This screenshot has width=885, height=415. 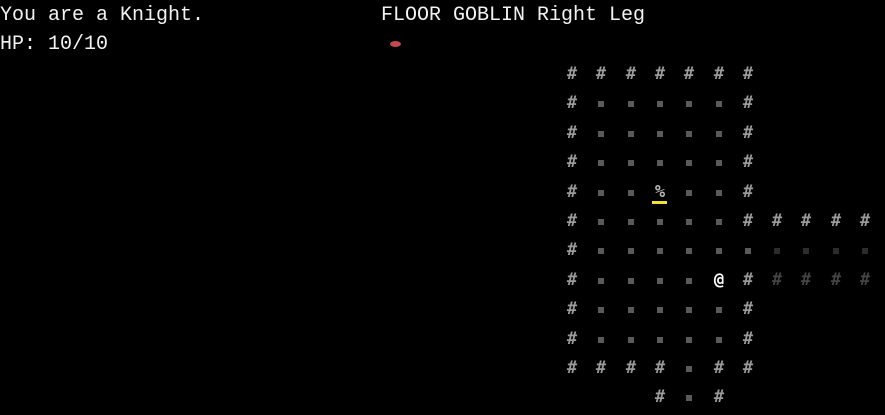 I want to click on item-goblin-leg: %, so click(x=660, y=192).